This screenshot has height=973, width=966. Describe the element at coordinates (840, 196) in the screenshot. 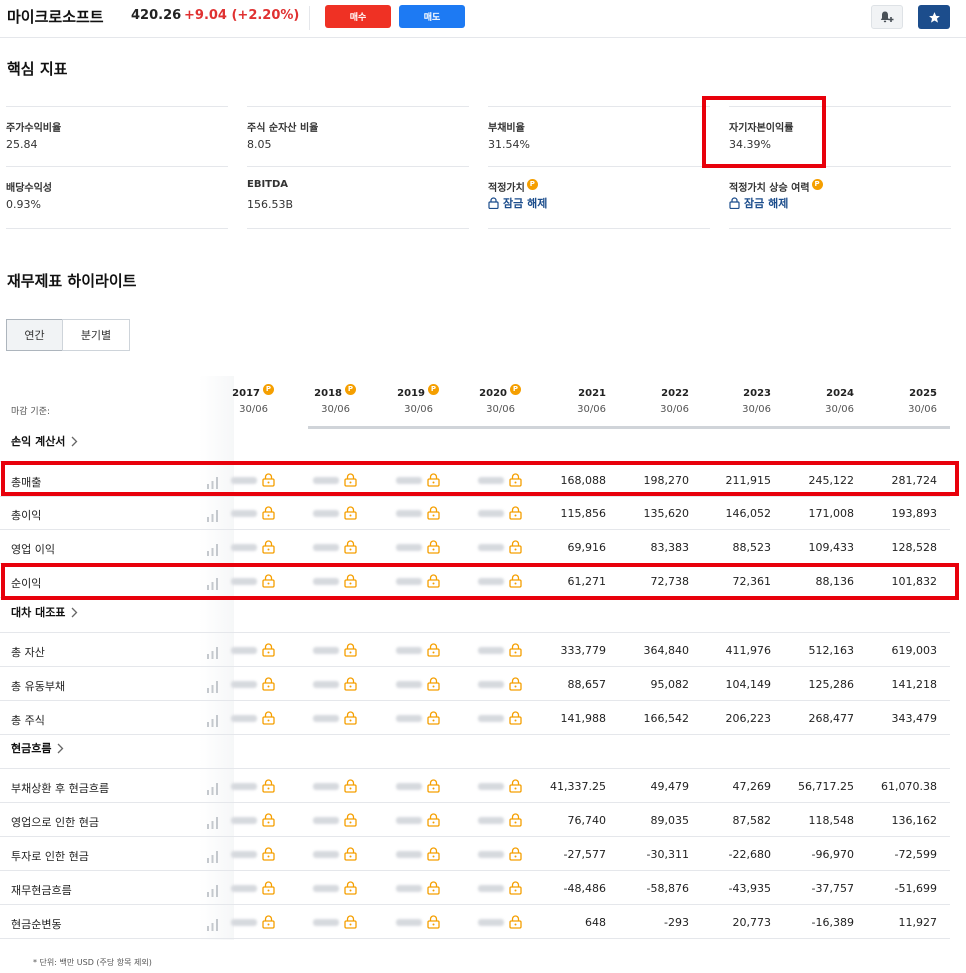

I see `metric-fair-value-upside: 적정가치 상승 여력 P 잠금 해제` at that location.